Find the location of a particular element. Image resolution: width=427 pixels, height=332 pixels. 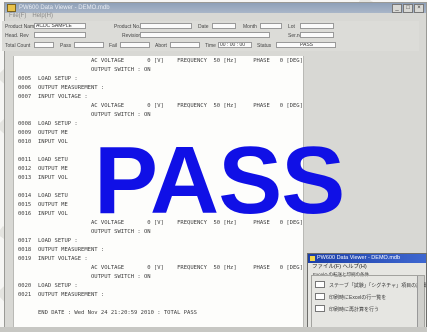

popup-menu: ファイル(F) ヘルプ(H) is located at coordinates (367, 267).